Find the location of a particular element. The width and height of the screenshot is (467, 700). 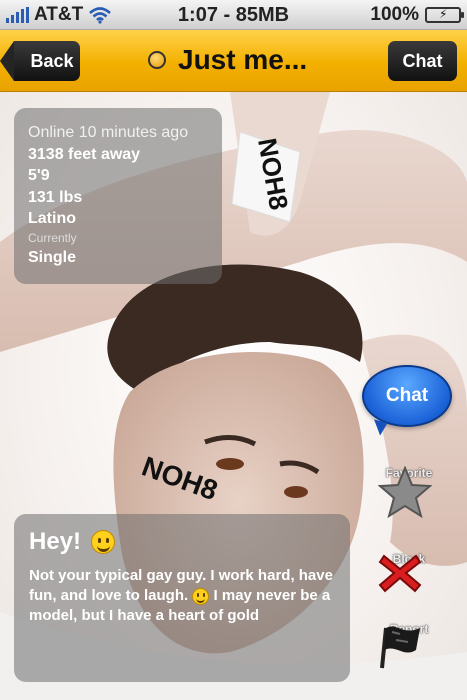

flag-icon is located at coordinates (400, 647).